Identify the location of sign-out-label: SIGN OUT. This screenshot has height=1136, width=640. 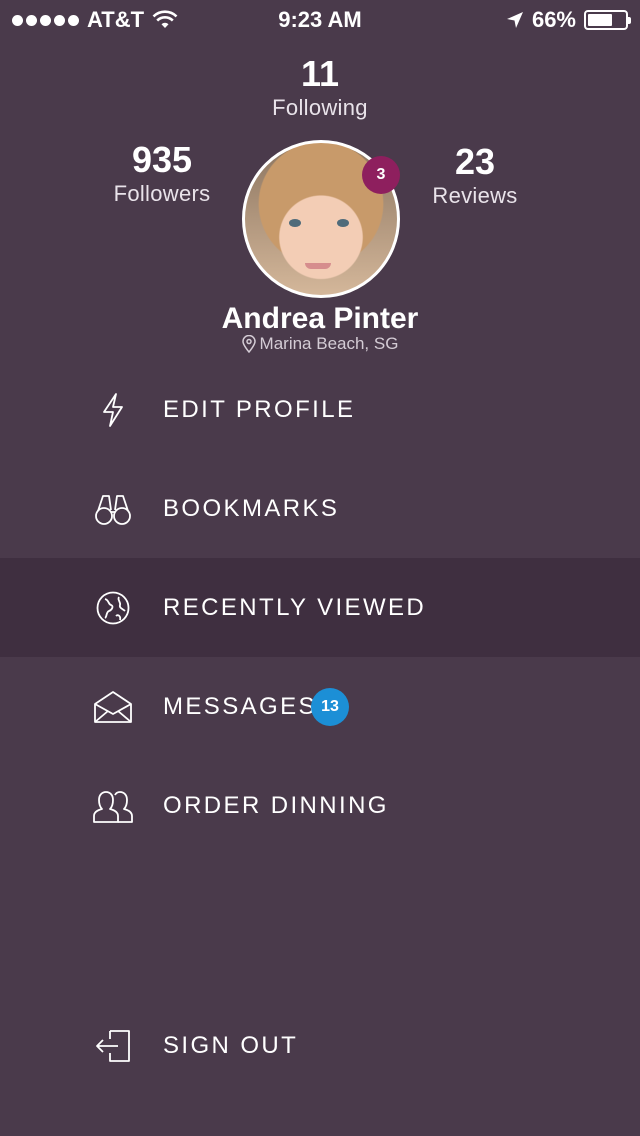
(231, 1045).